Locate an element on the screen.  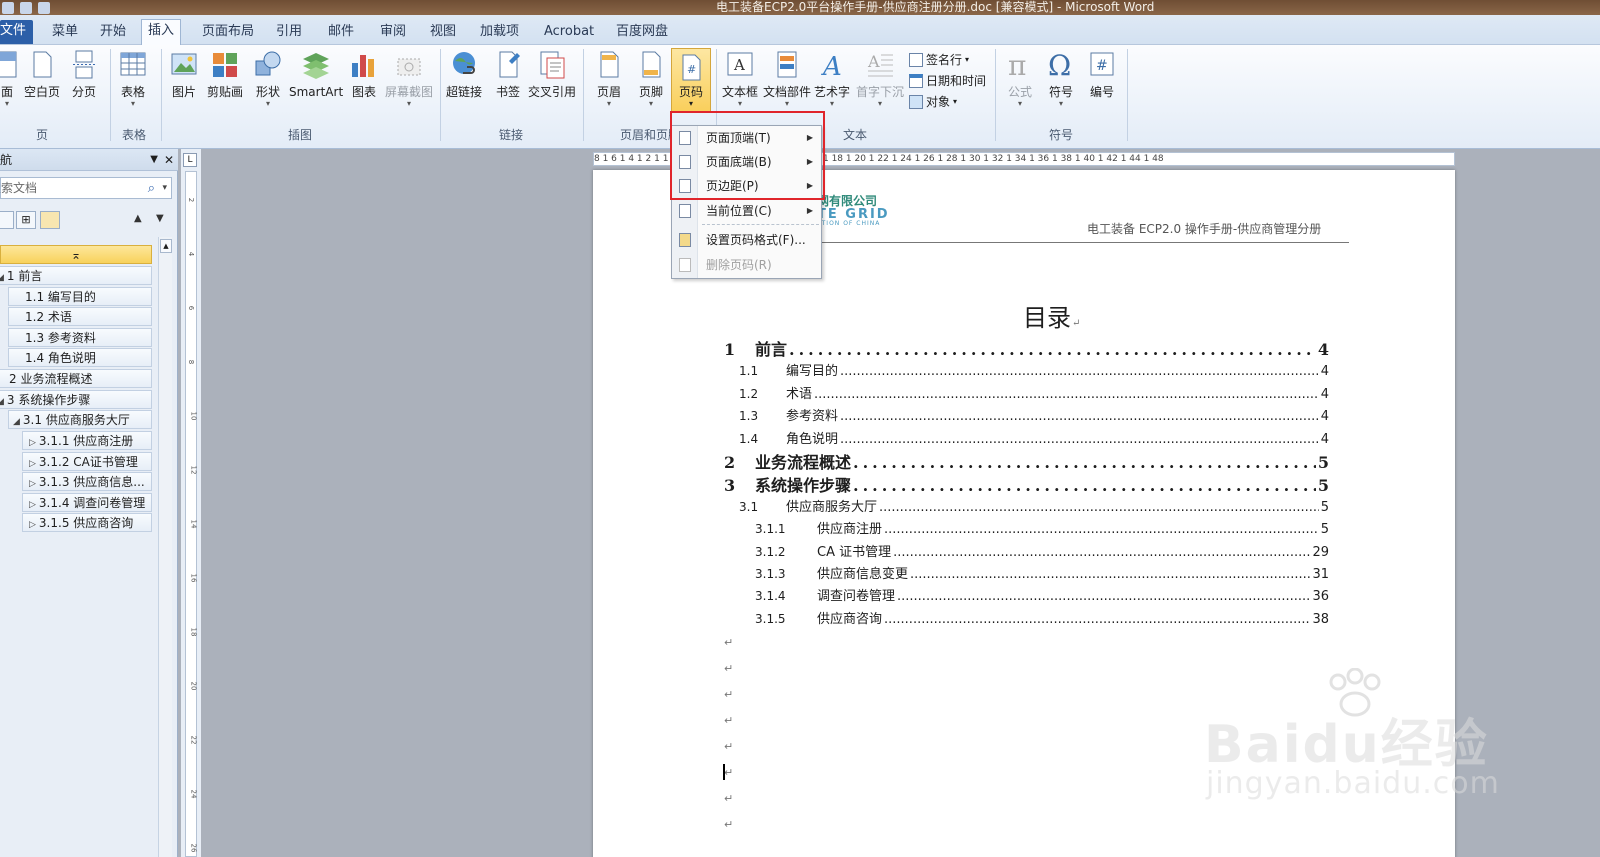
tree-item: ◢1 前言 is located at coordinates (76, 275).